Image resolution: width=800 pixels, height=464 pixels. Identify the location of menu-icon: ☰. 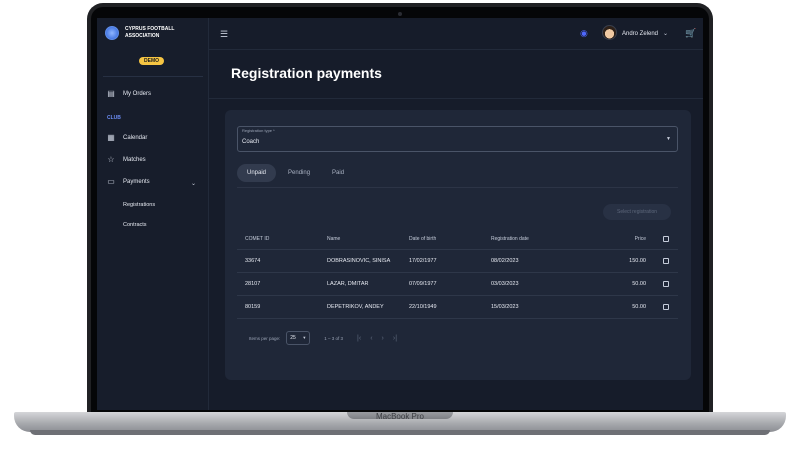
(224, 34).